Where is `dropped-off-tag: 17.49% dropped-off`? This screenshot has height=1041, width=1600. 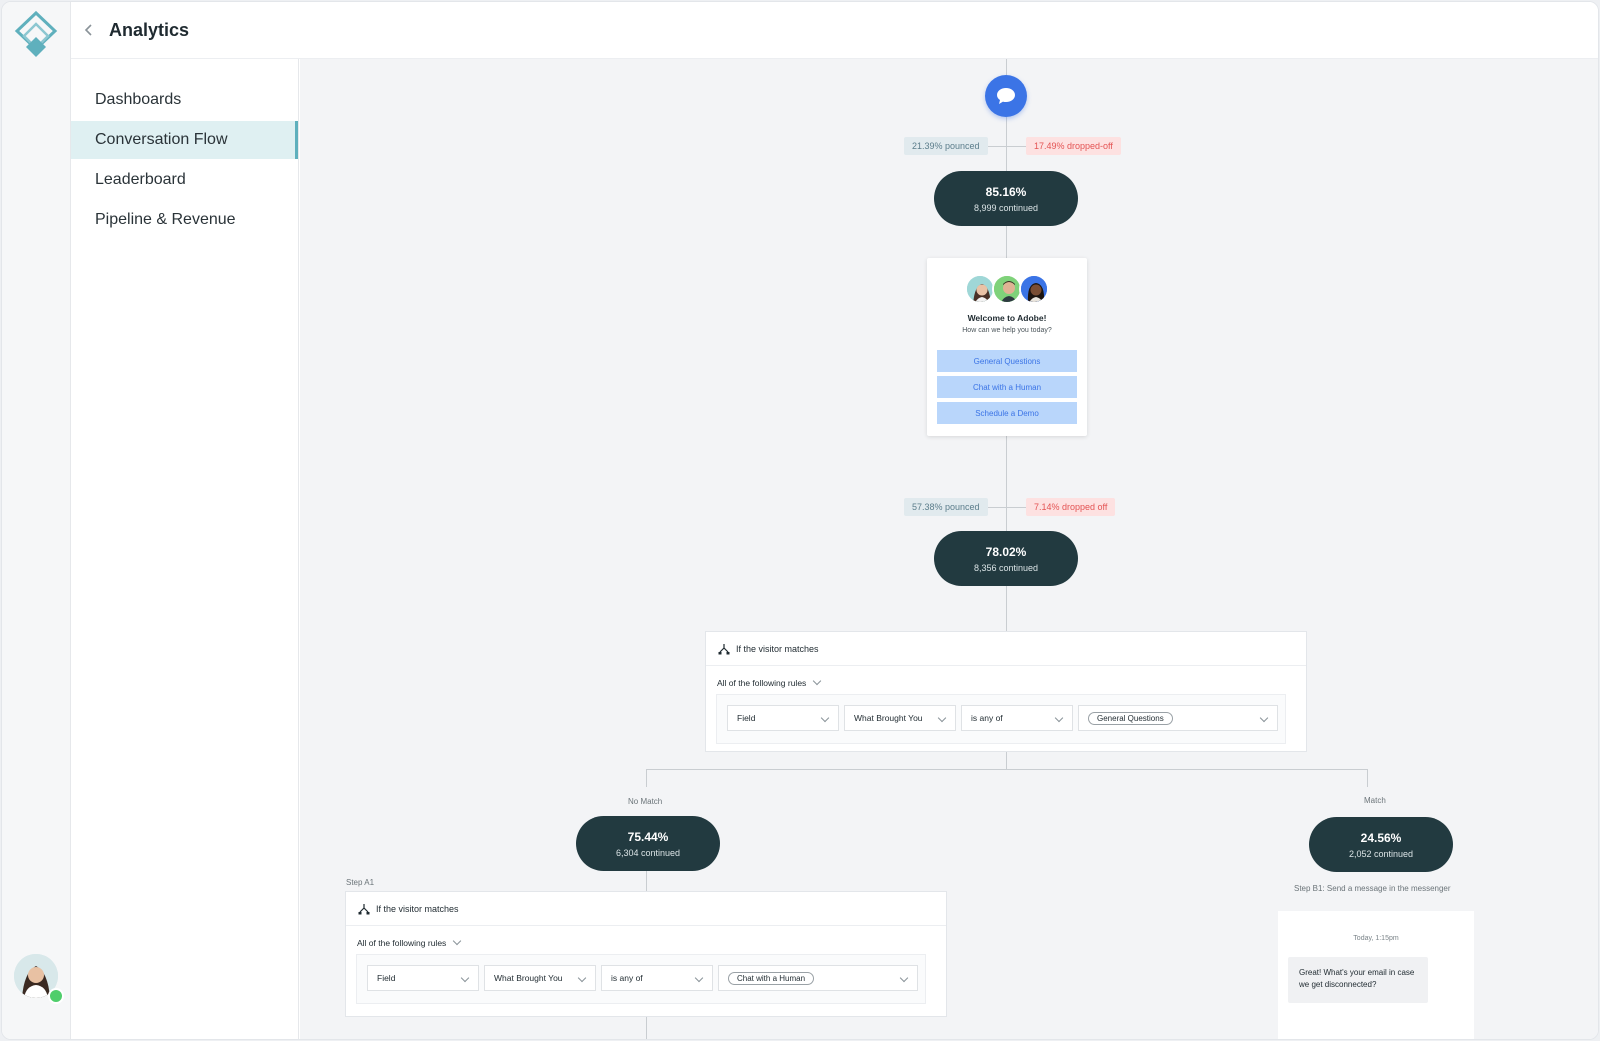 dropped-off-tag: 17.49% dropped-off is located at coordinates (1073, 146).